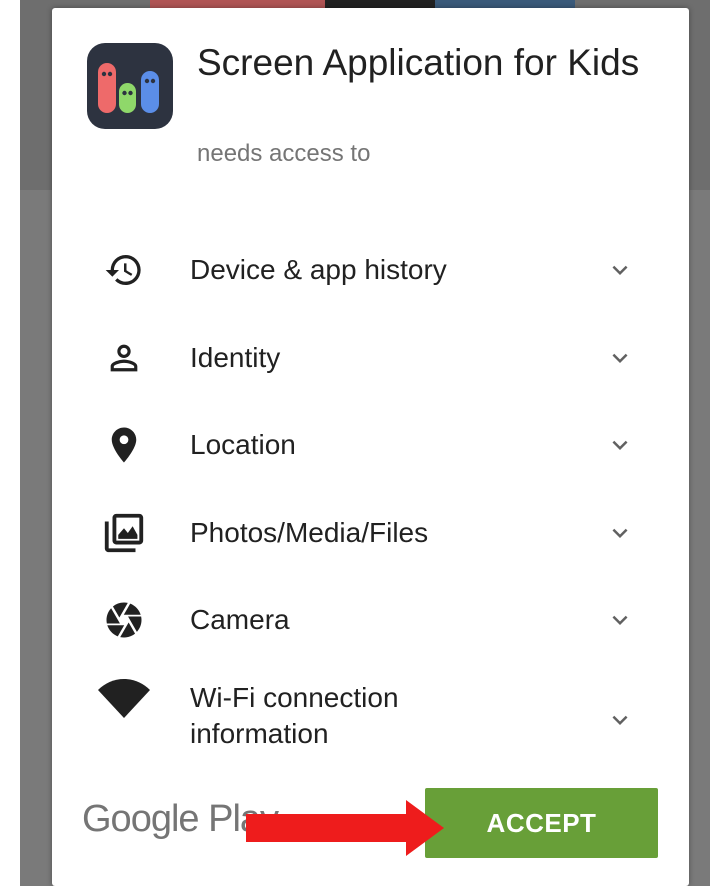  Describe the element at coordinates (124, 698) in the screenshot. I see `wifi-icon` at that location.